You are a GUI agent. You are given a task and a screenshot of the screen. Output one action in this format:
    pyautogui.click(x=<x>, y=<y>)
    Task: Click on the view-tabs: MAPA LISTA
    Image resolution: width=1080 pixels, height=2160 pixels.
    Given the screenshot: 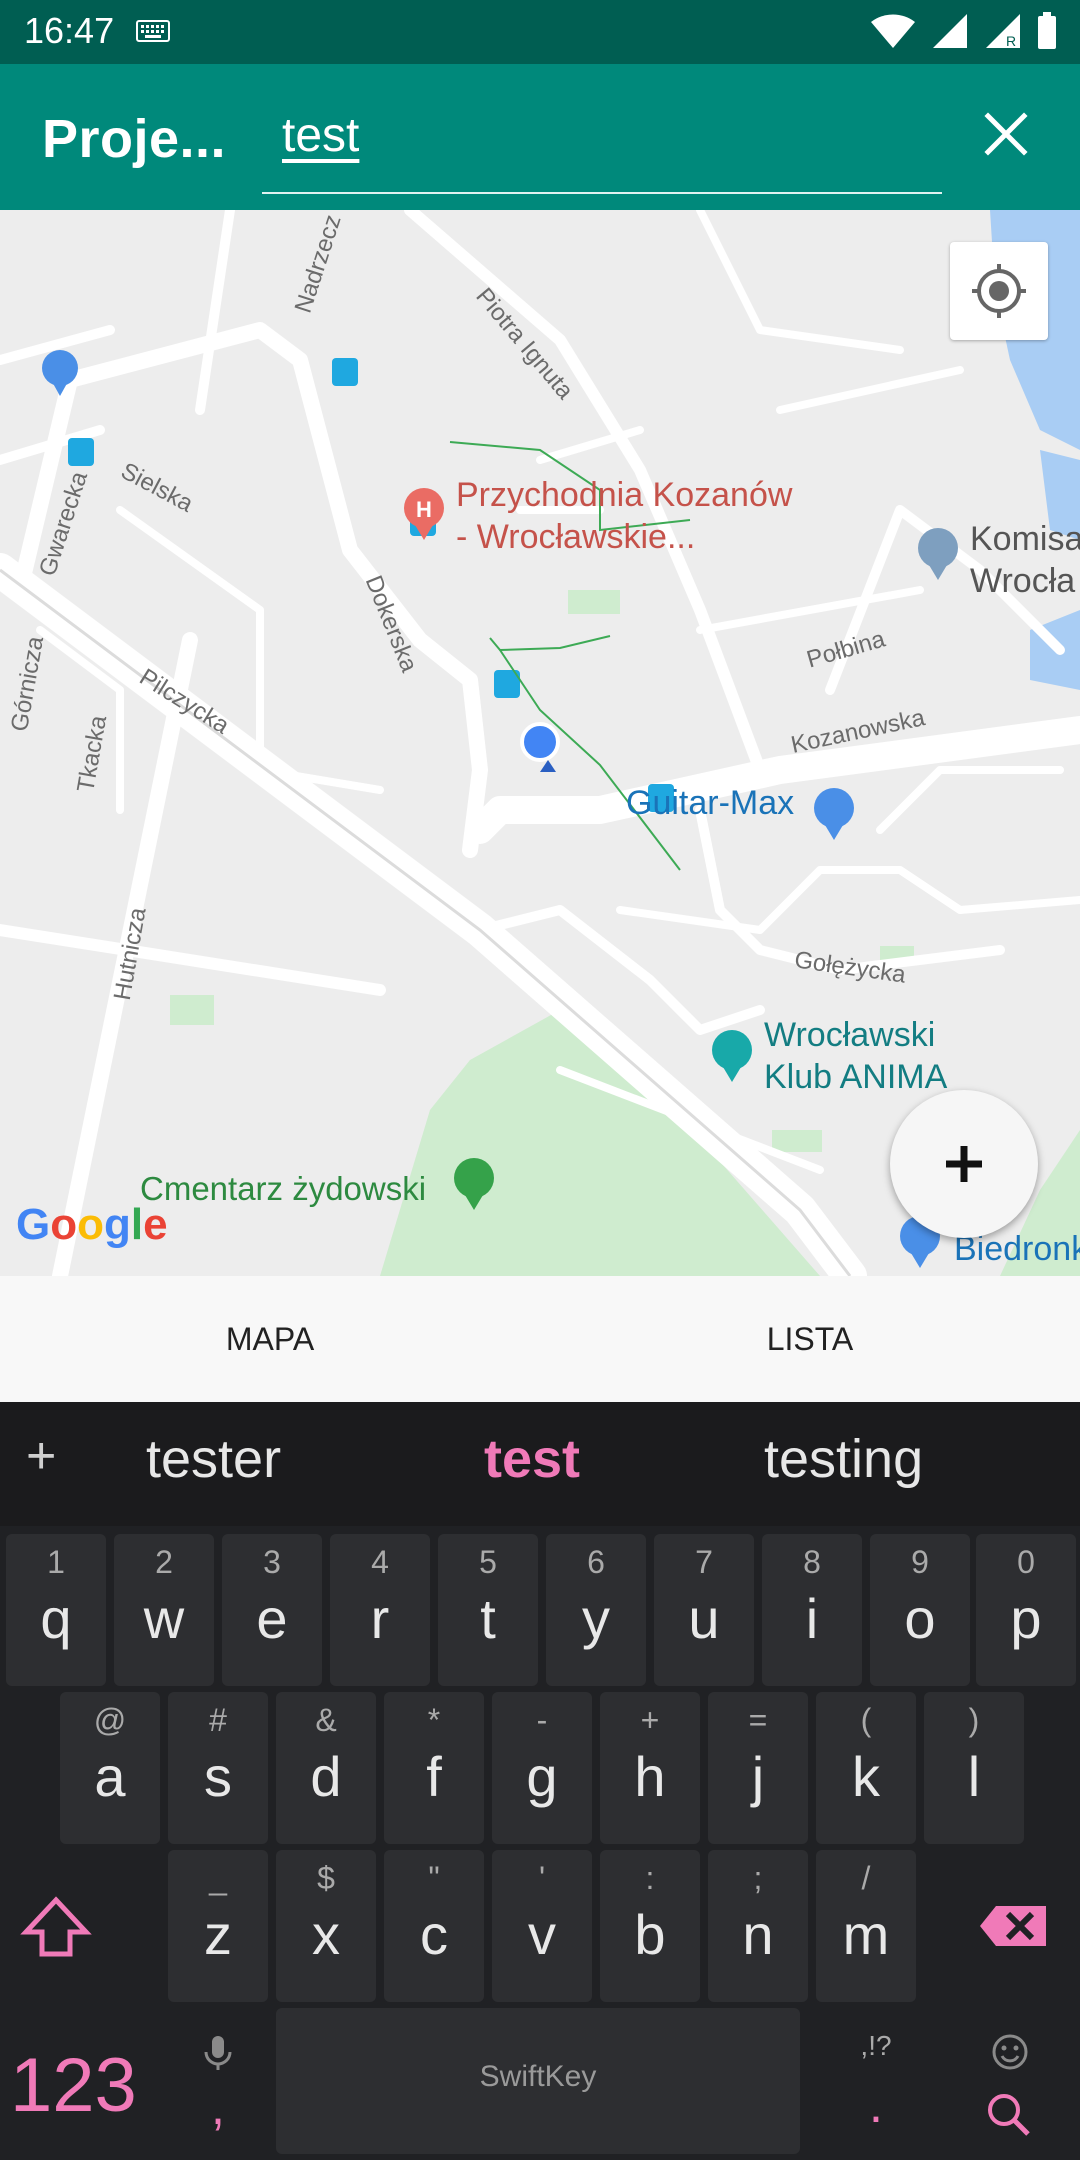 What is the action you would take?
    pyautogui.click(x=540, y=1339)
    